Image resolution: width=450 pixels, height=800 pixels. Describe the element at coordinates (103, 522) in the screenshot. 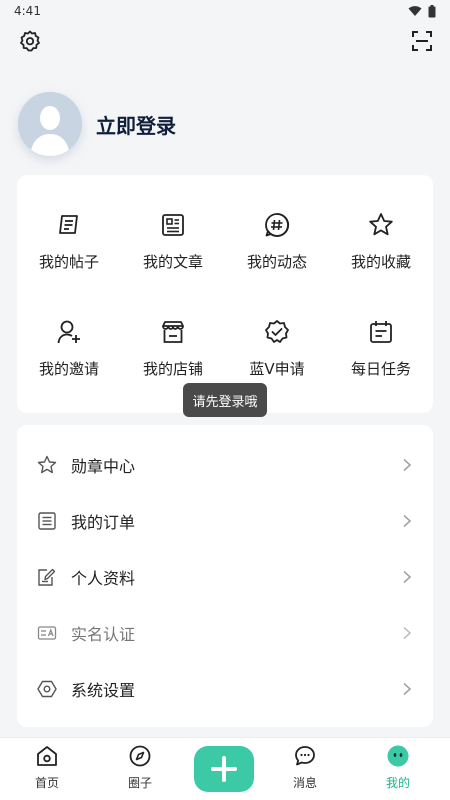

I see `list-label: 我的订单` at that location.